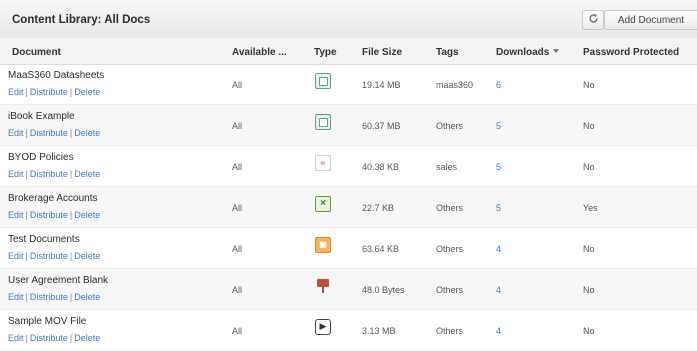  What do you see at coordinates (348, 19) in the screenshot?
I see `toolbar: Content Library: All Docs Add Document` at bounding box center [348, 19].